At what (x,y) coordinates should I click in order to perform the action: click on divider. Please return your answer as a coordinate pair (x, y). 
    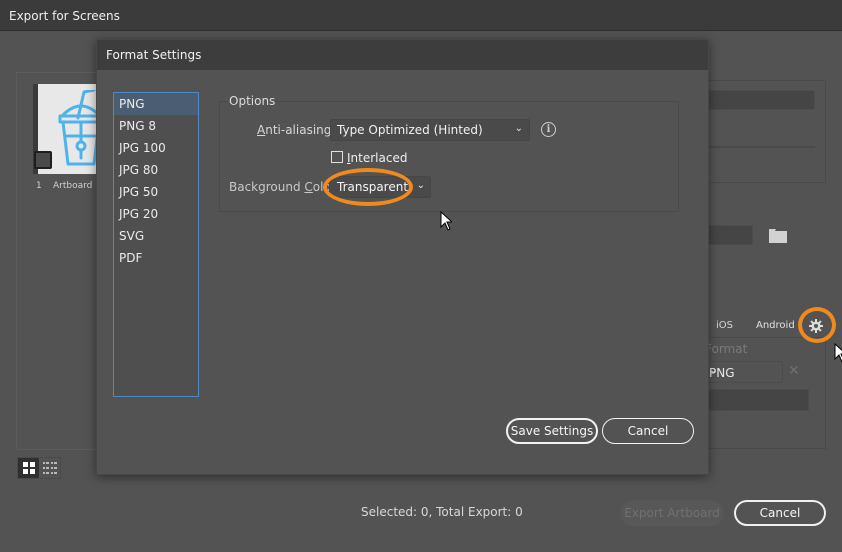
    Looking at the image, I should click on (760, 147).